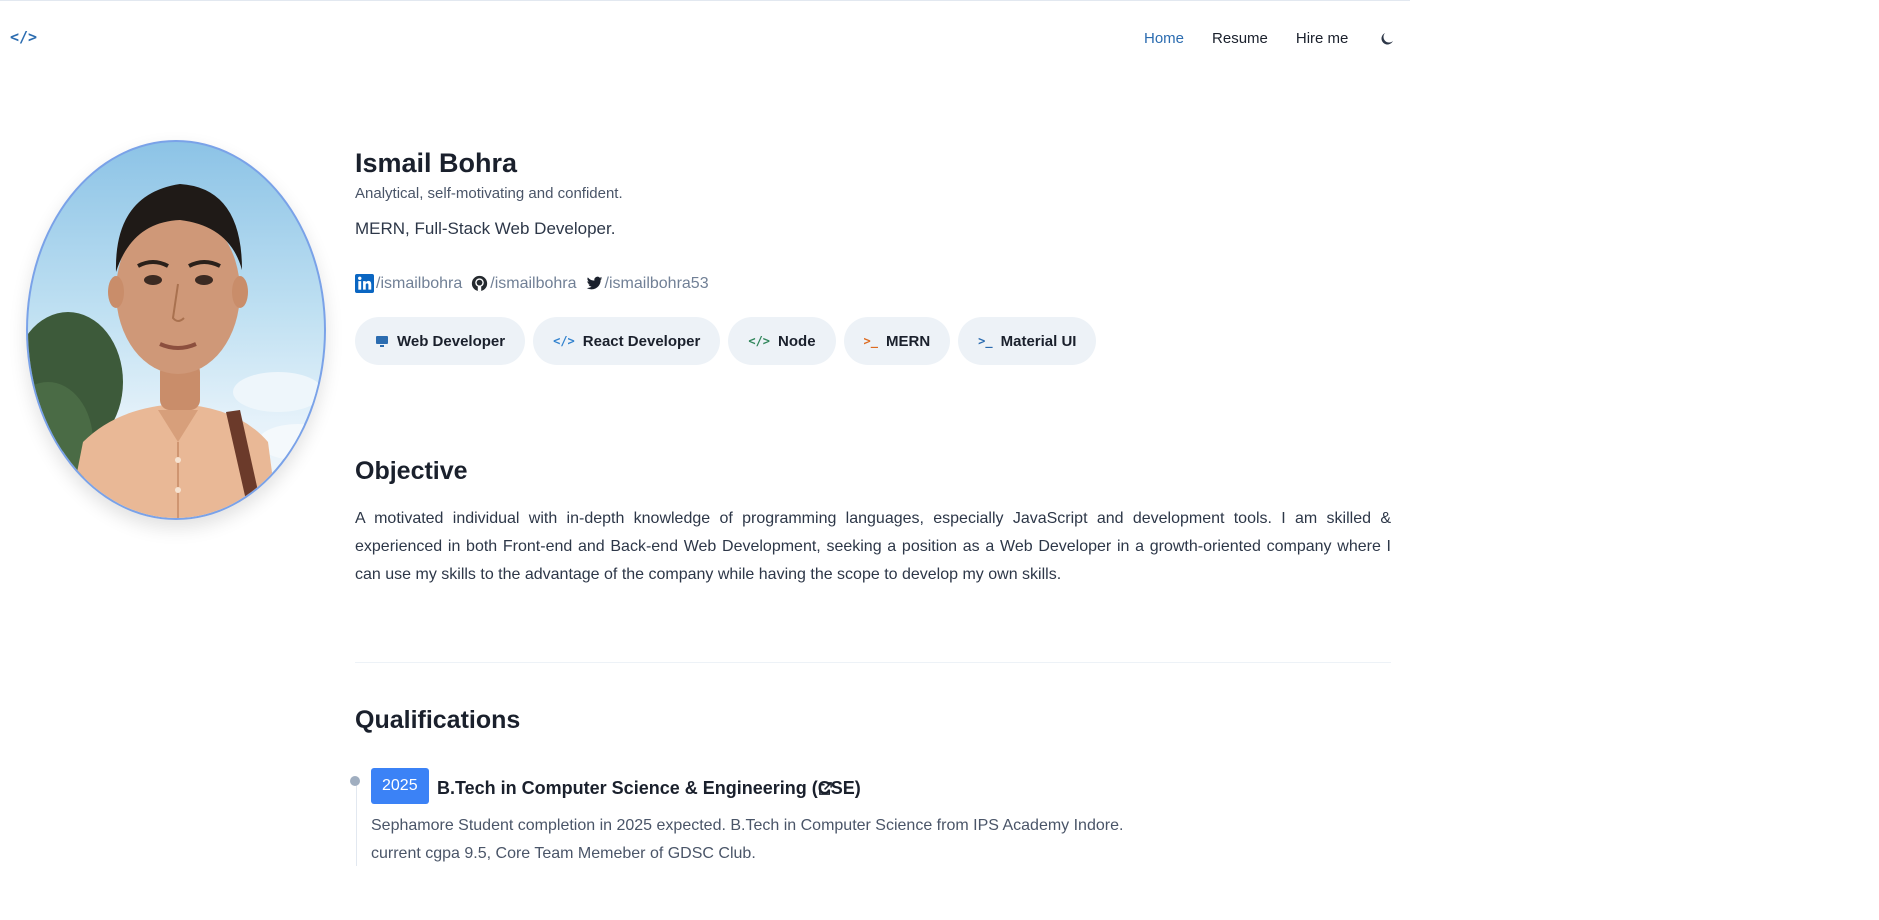  What do you see at coordinates (1164, 38) in the screenshot?
I see `nav-home: Home` at bounding box center [1164, 38].